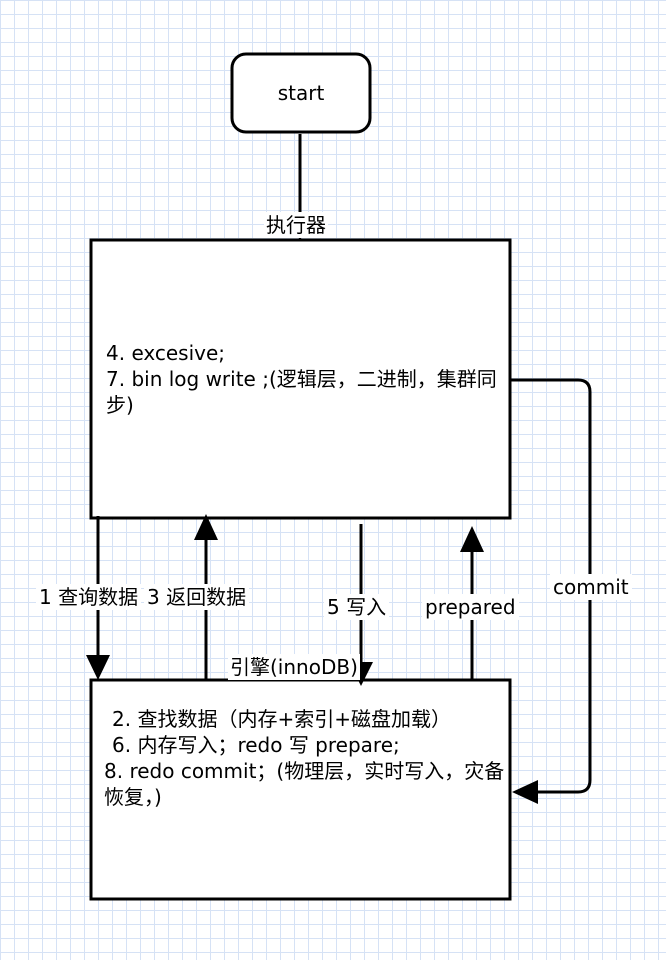  Describe the element at coordinates (256, 745) in the screenshot. I see `engine-line-2: 6. 内存写入；redo 写 prepare;` at that location.